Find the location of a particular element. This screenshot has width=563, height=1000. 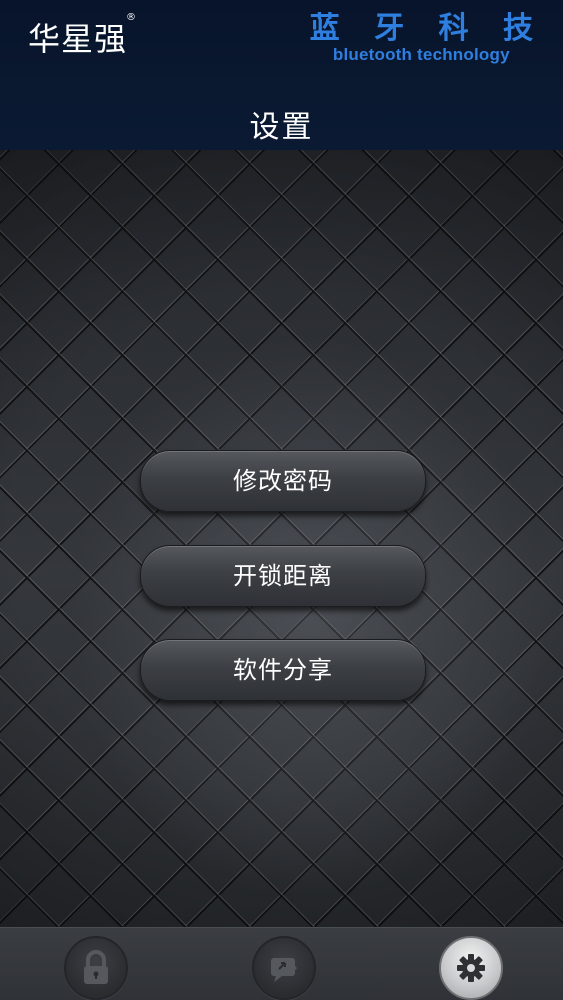

brand-tagline-cn: 蓝 牙 科 技 is located at coordinates (427, 28).